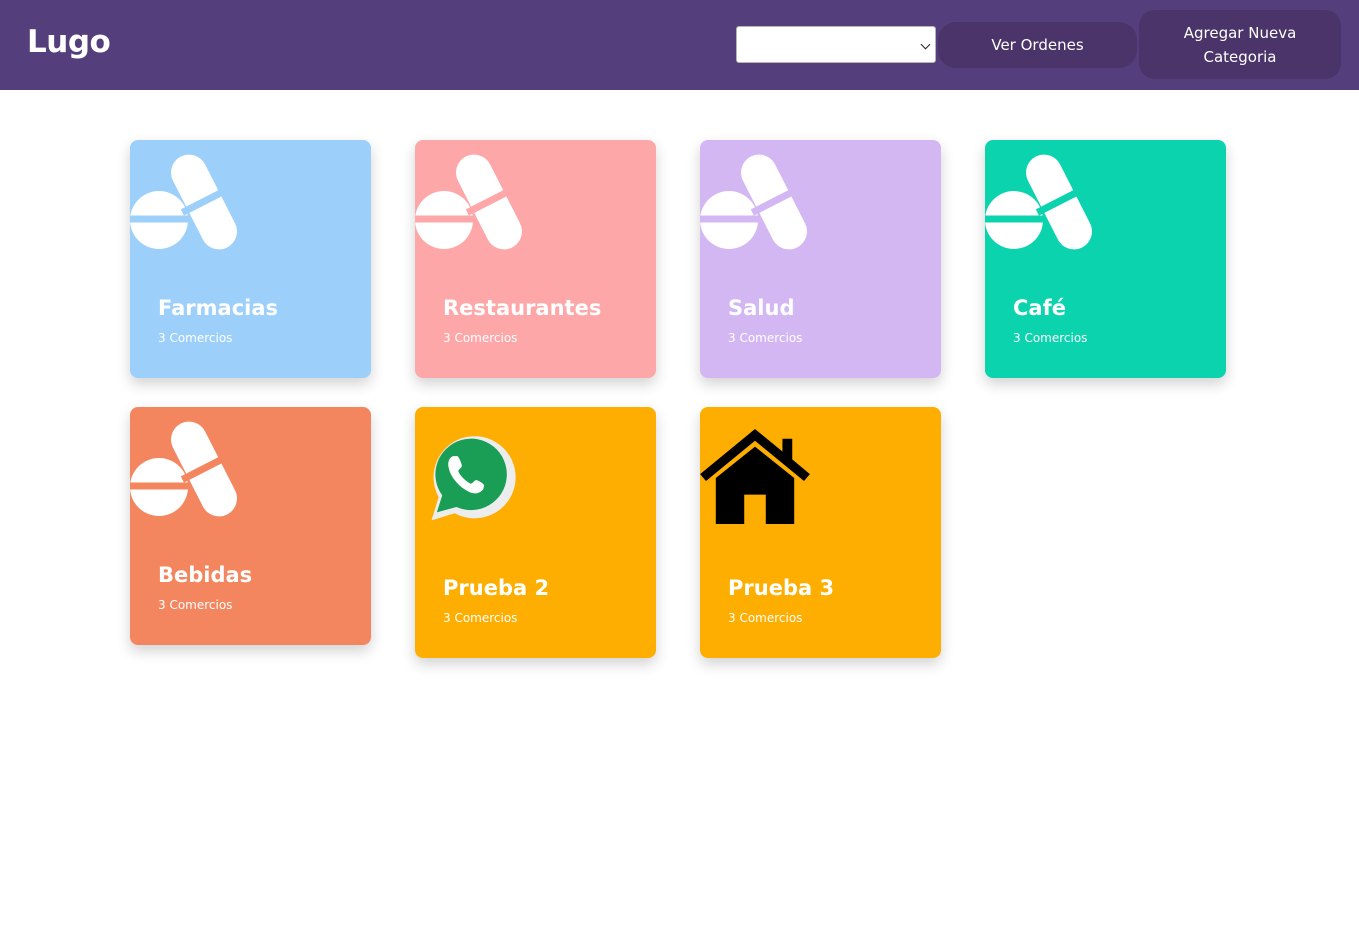 Image resolution: width=1359 pixels, height=937 pixels. I want to click on category-card-bebidas: Bebidas 3 Comercios, so click(250, 526).